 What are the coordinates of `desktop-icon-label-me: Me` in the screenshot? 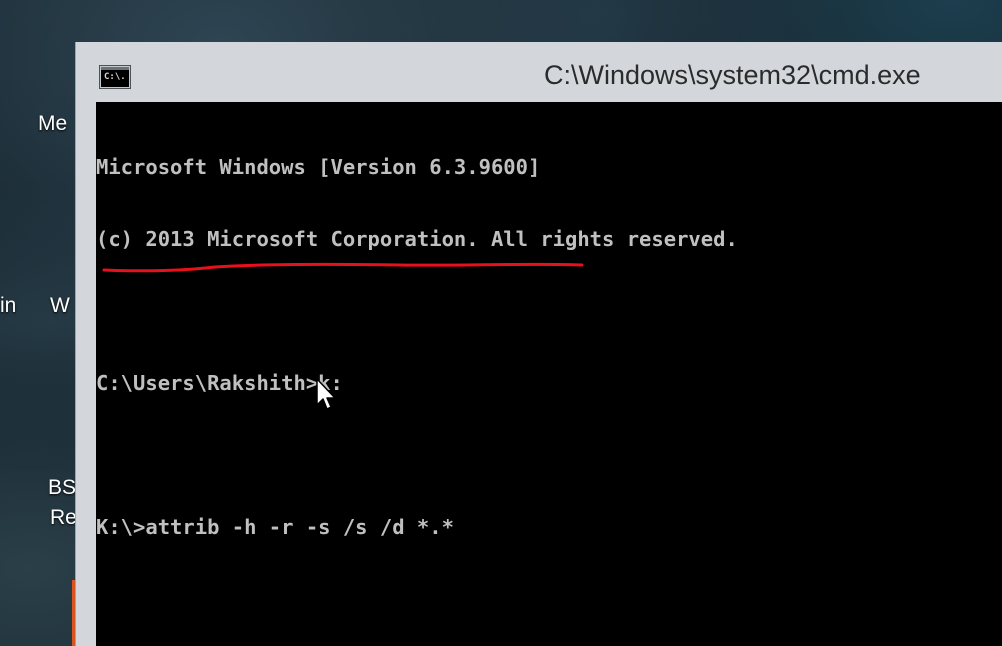 It's located at (52, 124).